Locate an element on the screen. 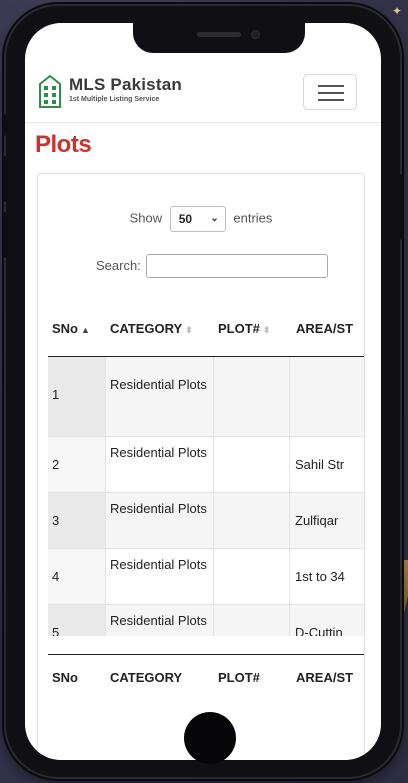  background-sparkle: ✦ is located at coordinates (397, 11).